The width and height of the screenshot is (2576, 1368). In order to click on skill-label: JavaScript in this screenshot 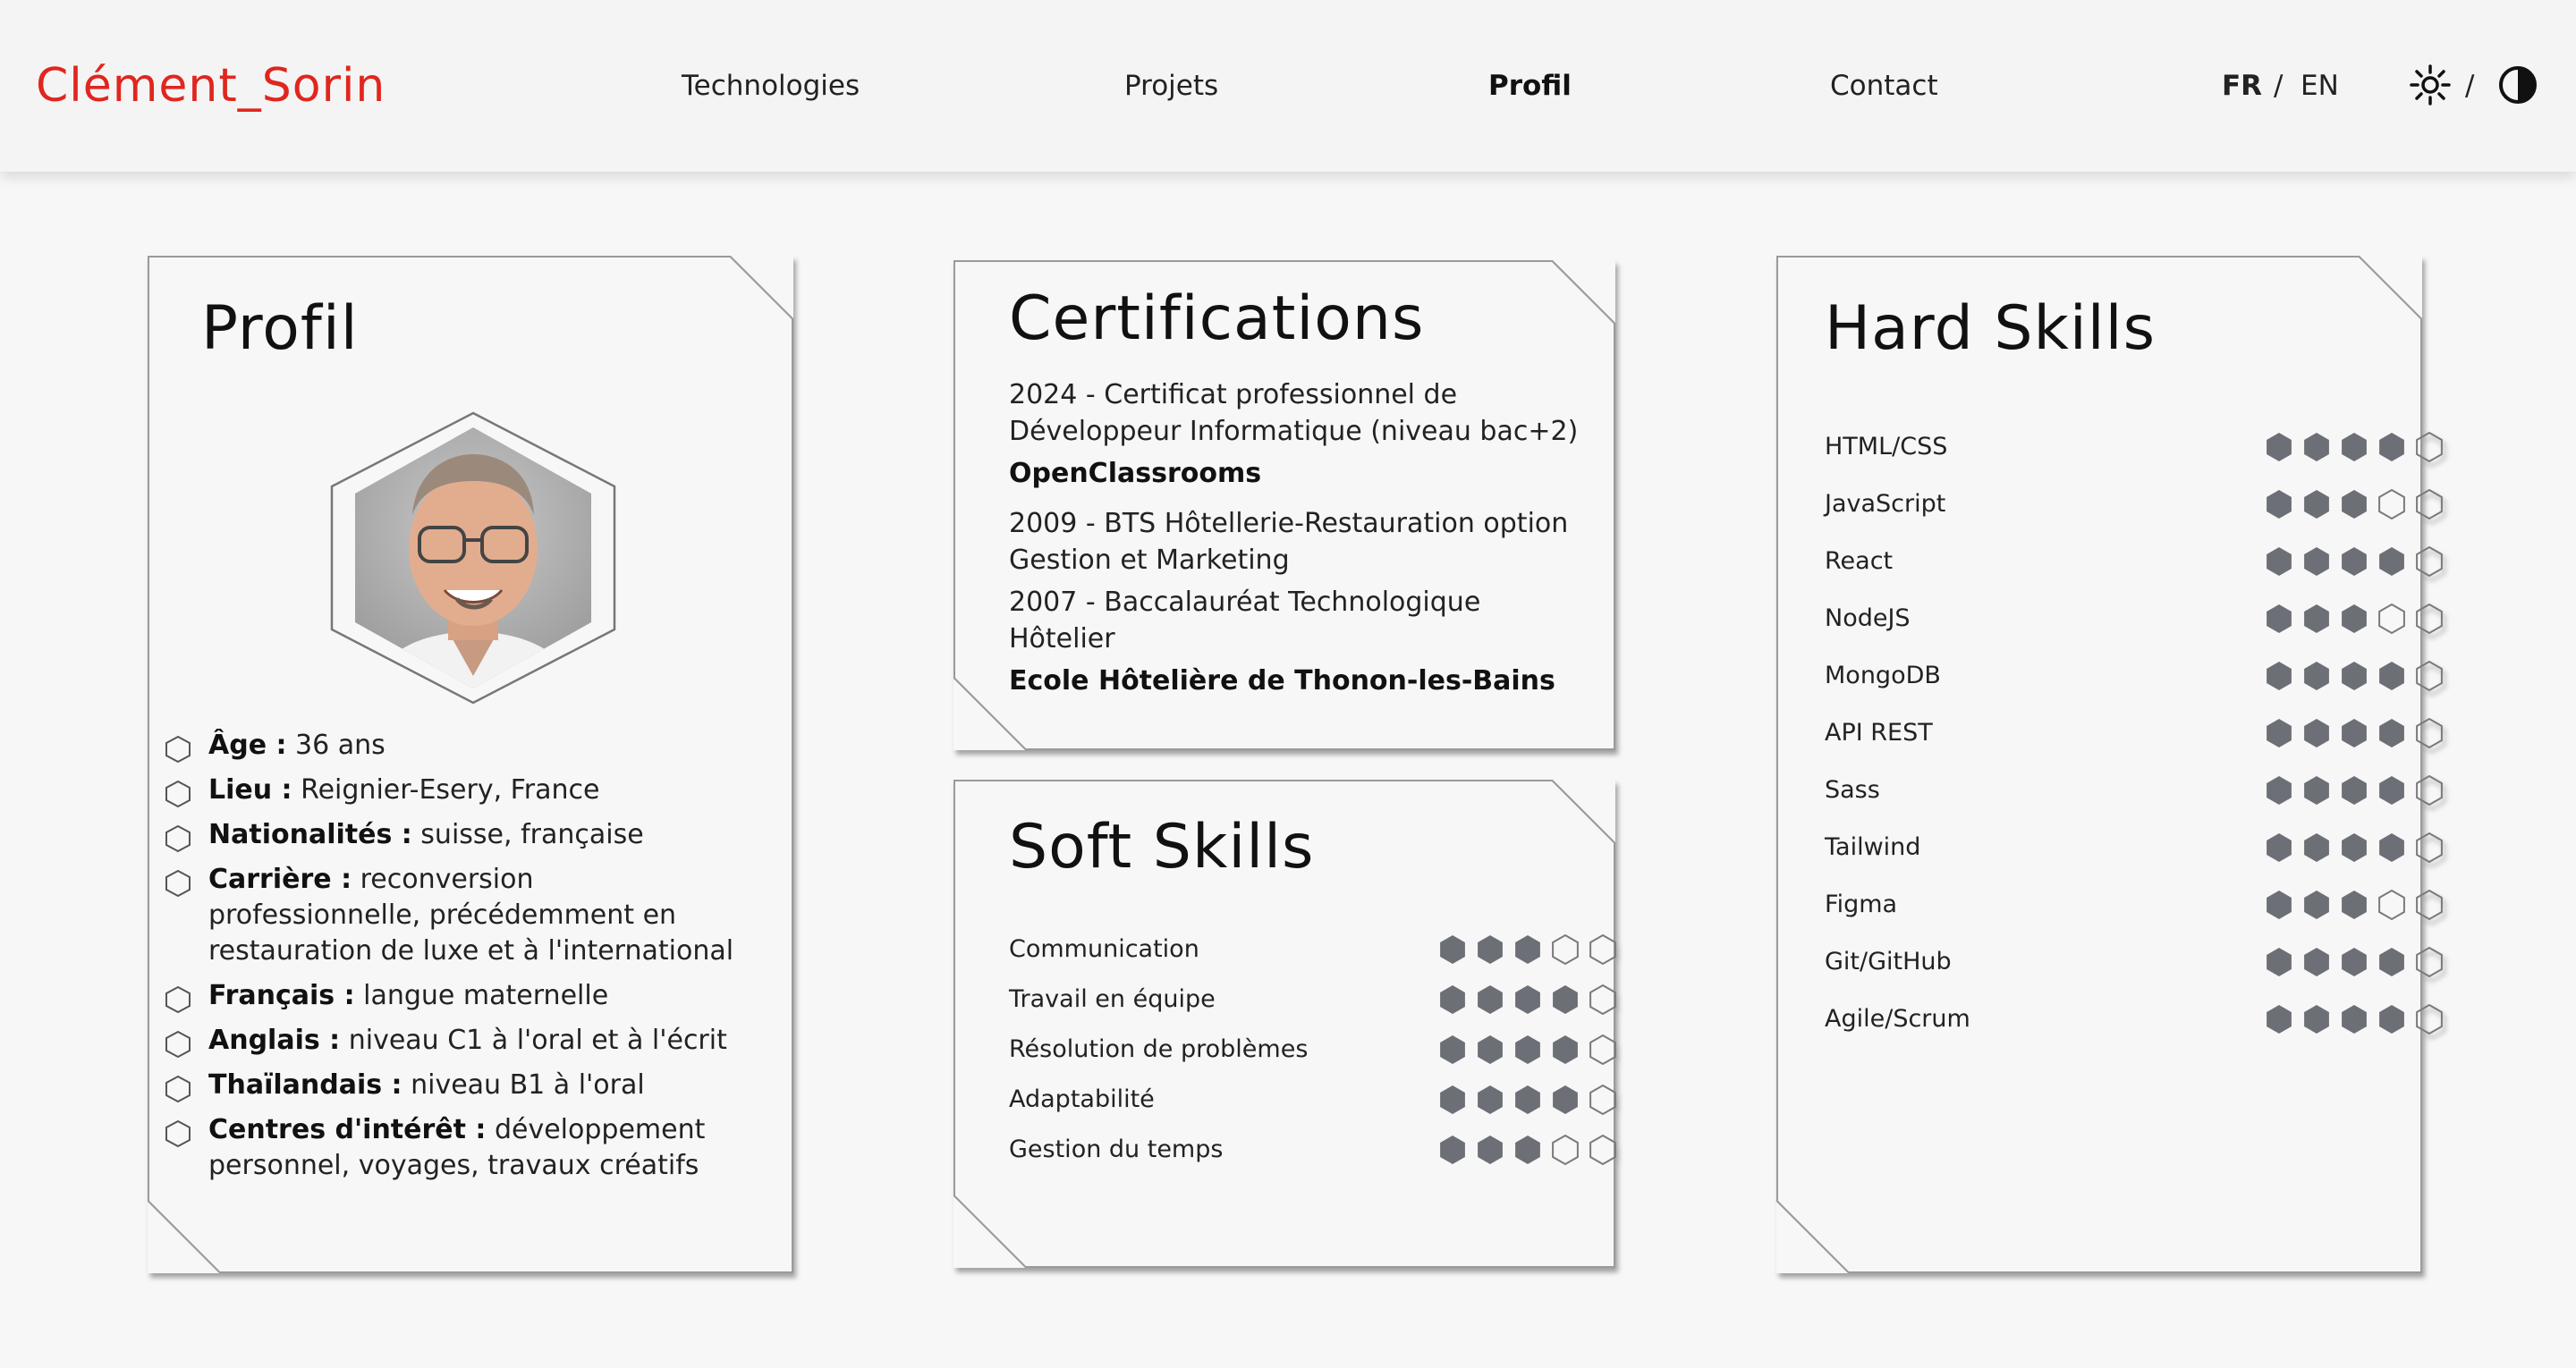, I will do `click(1885, 504)`.